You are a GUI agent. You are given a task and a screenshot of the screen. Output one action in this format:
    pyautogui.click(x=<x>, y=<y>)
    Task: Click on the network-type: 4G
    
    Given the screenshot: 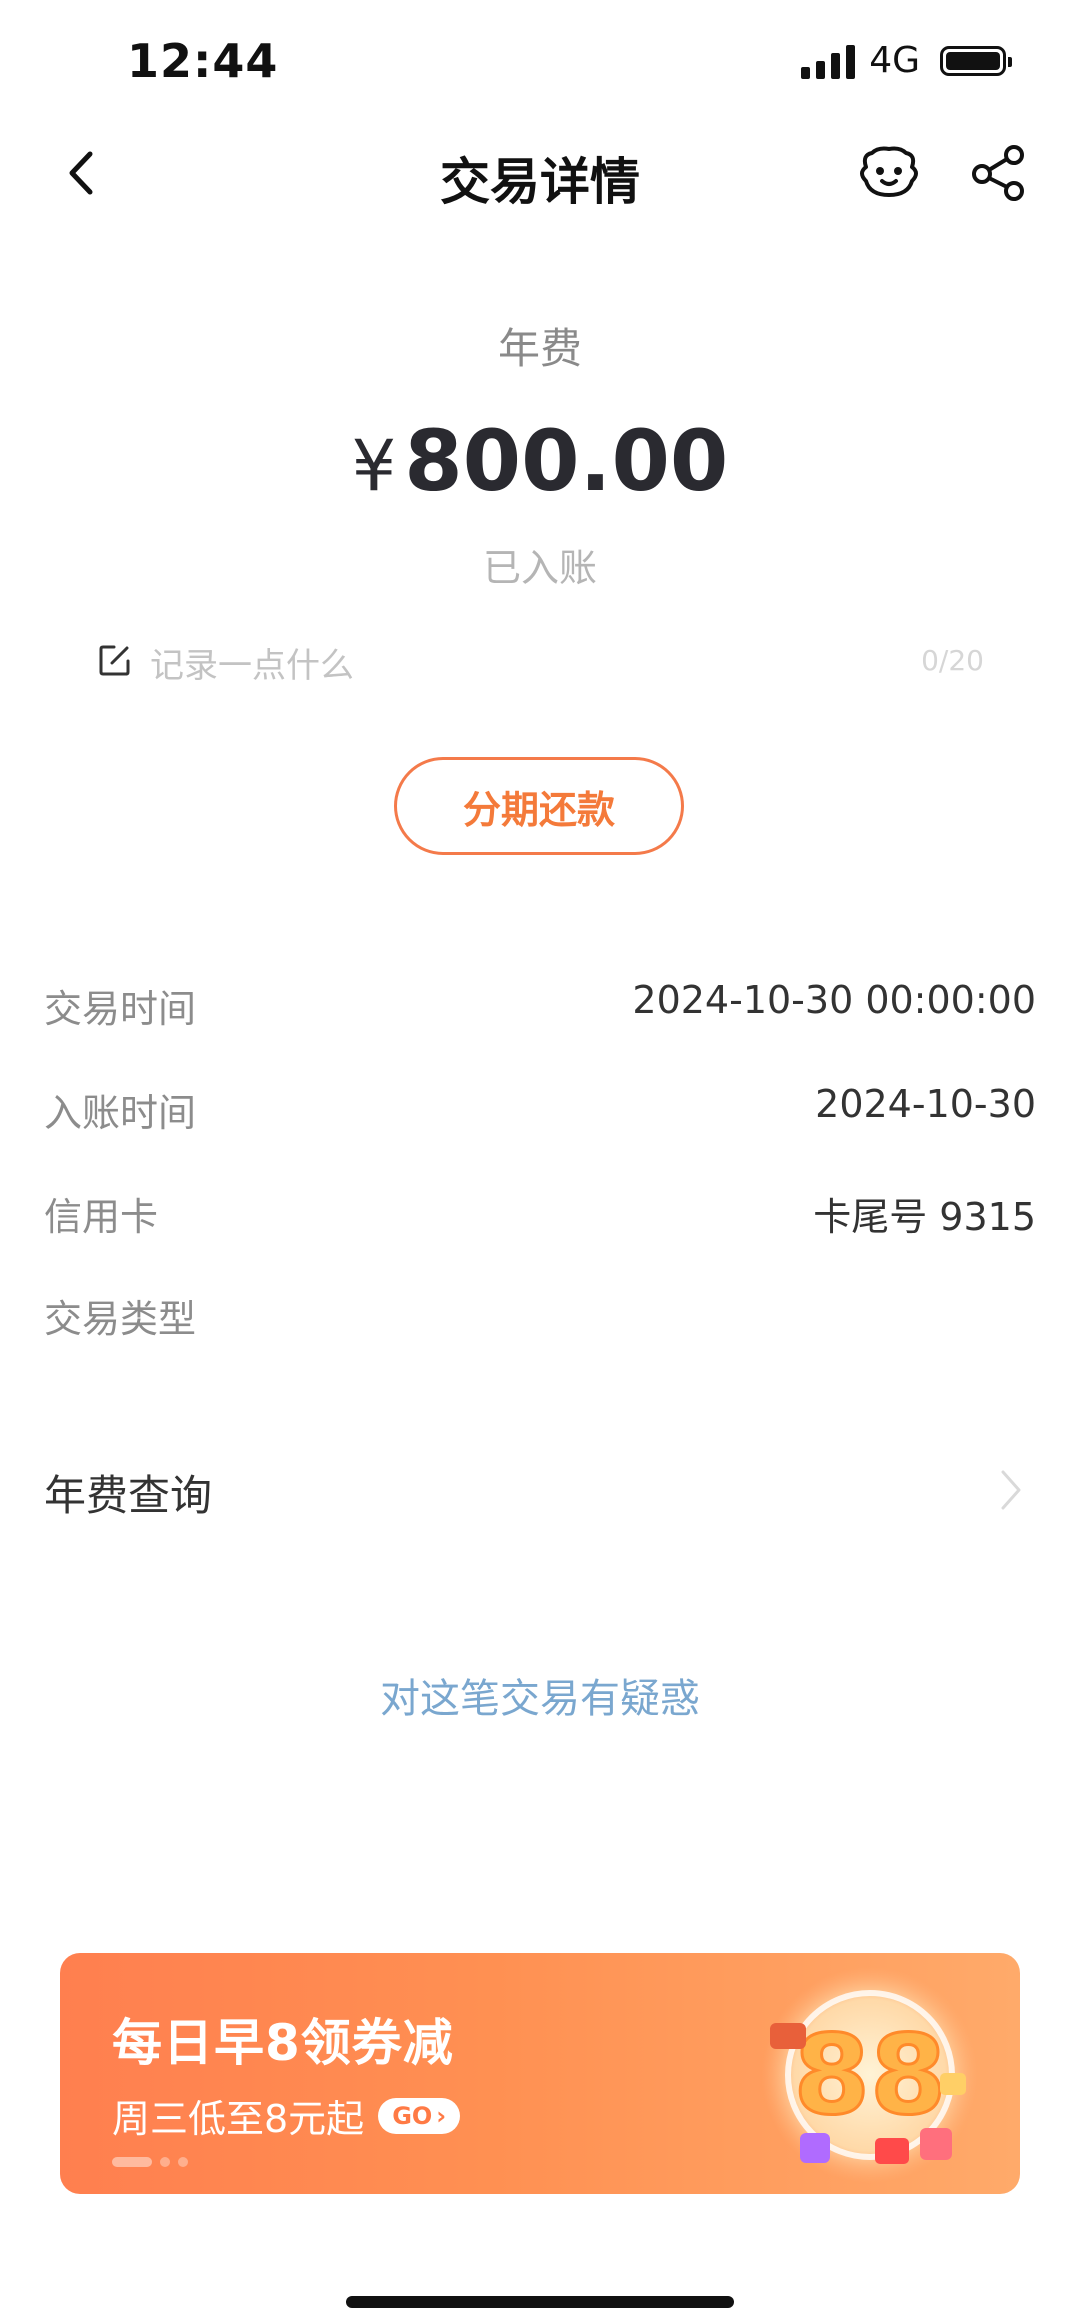 What is the action you would take?
    pyautogui.click(x=894, y=60)
    